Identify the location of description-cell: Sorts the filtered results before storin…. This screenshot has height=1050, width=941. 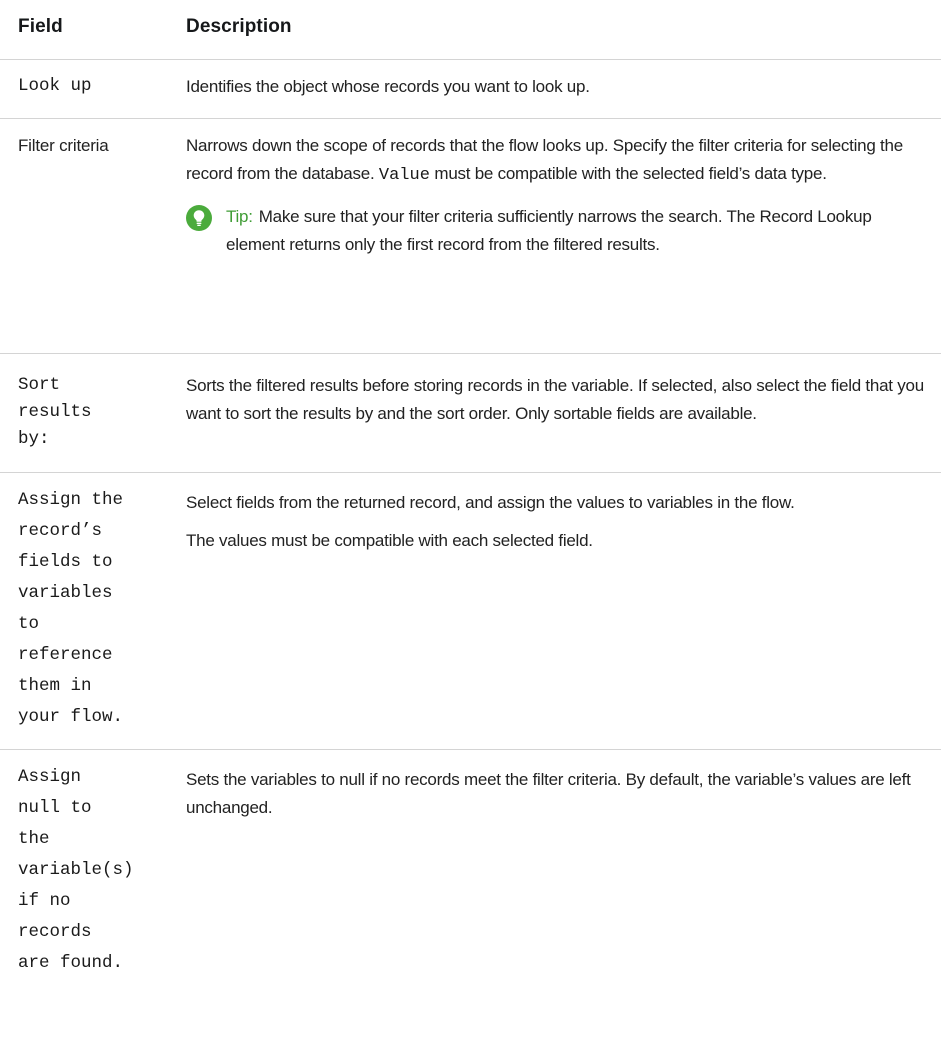
(557, 399).